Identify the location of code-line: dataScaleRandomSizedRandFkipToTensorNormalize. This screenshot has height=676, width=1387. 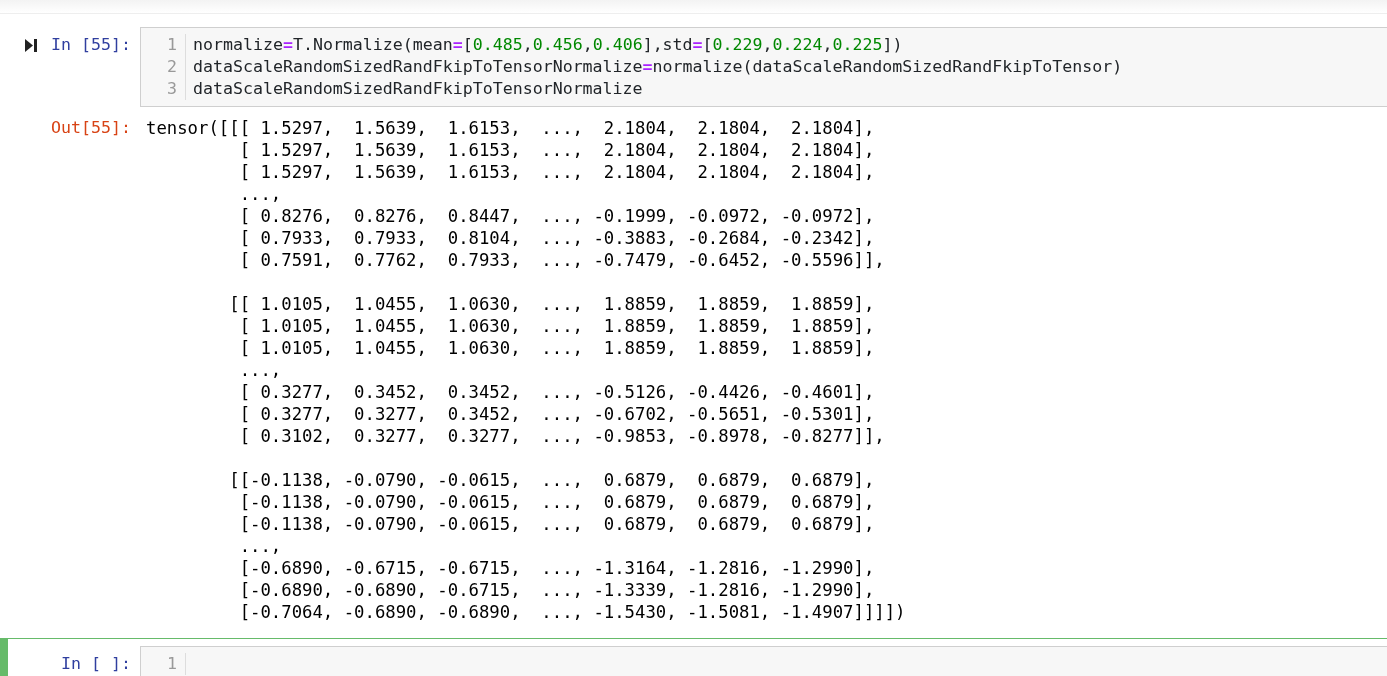
(418, 89).